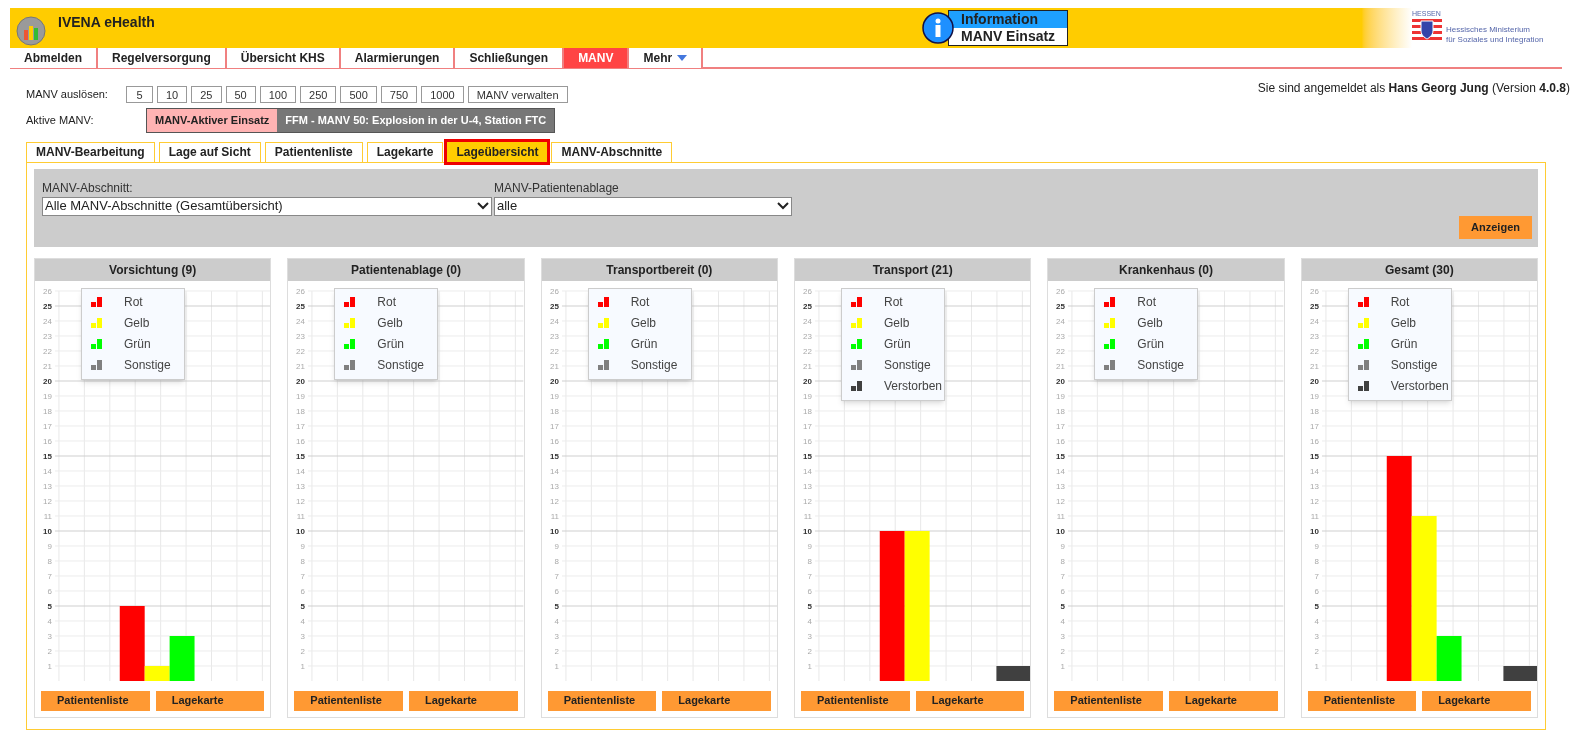 The image size is (1572, 734). Describe the element at coordinates (807, 366) in the screenshot. I see `axis-label: 21` at that location.